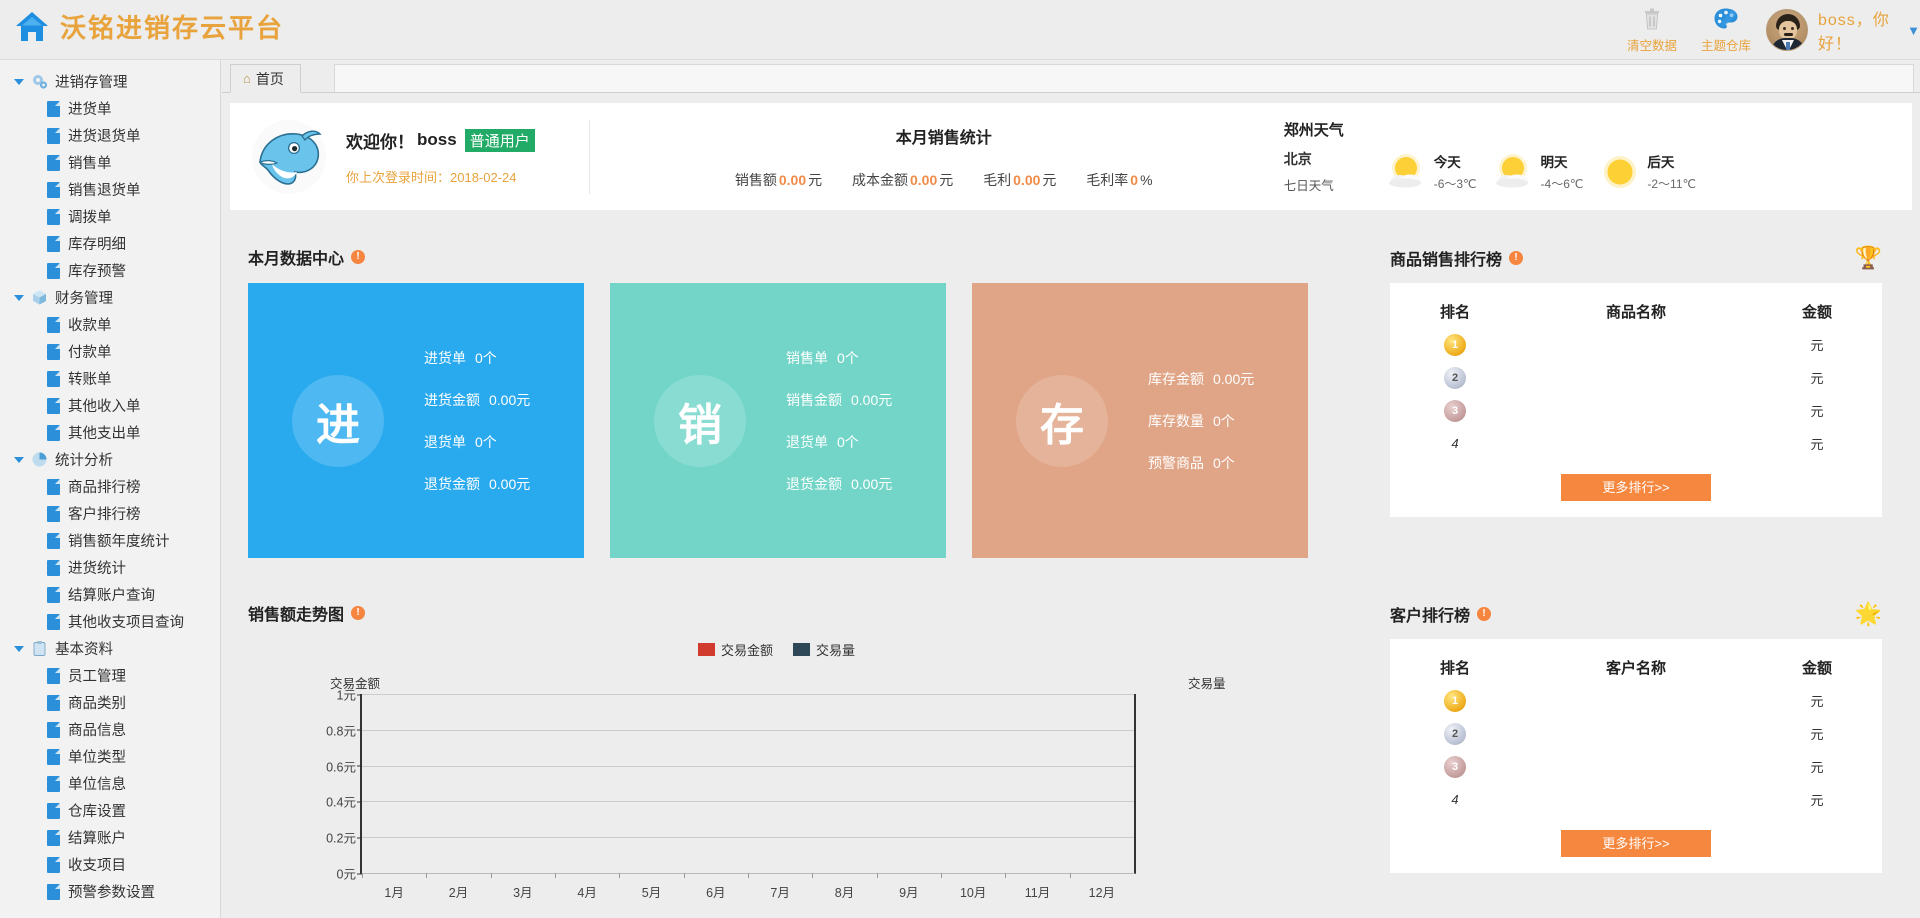 This screenshot has height=918, width=1920. What do you see at coordinates (110, 351) in the screenshot?
I see `sidebar-item-1-1: 付款单` at bounding box center [110, 351].